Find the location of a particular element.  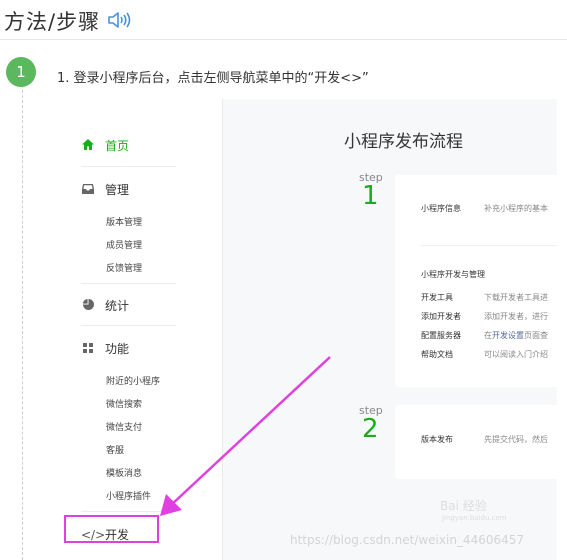

row-value-suffix: 页面查 is located at coordinates (536, 335).